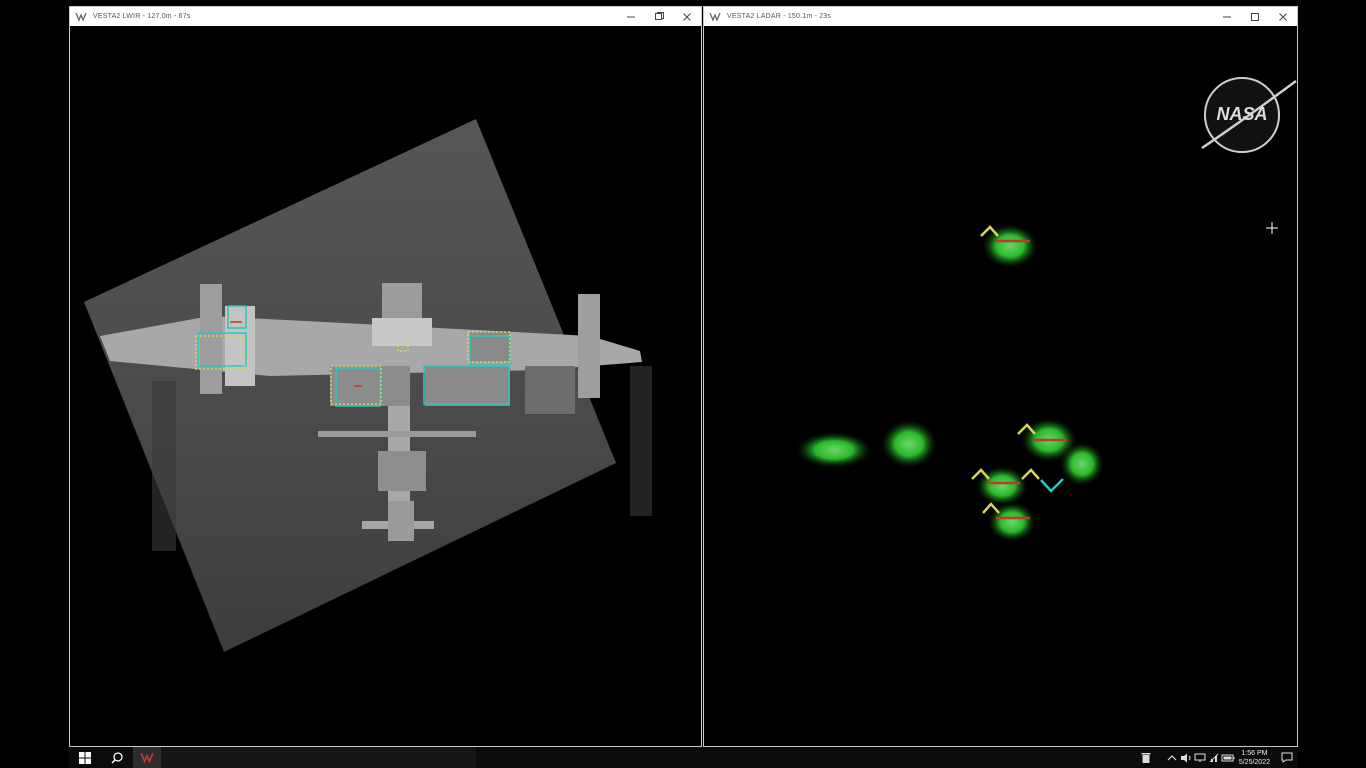  What do you see at coordinates (117, 757) in the screenshot?
I see `search-icon` at bounding box center [117, 757].